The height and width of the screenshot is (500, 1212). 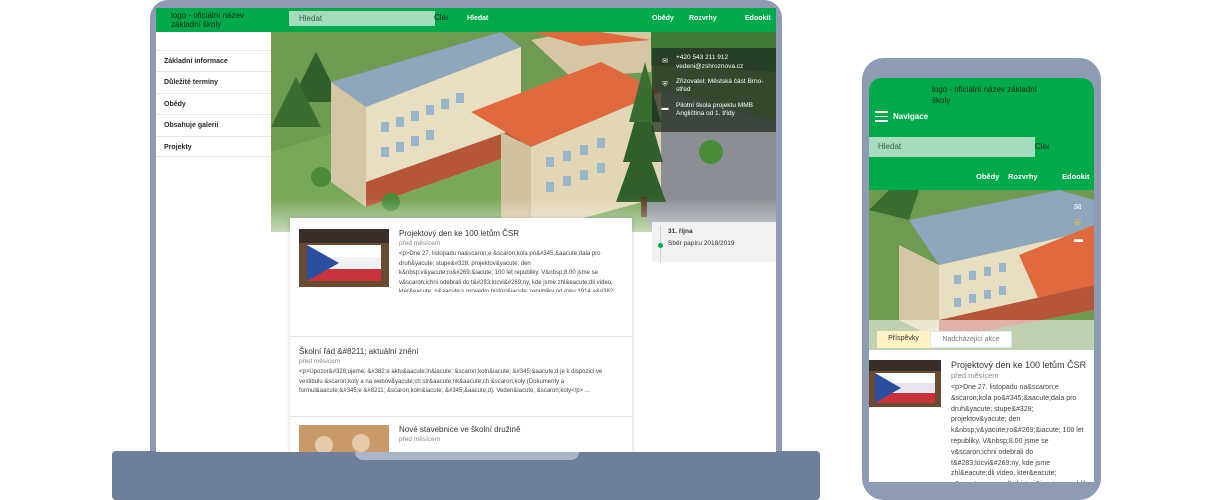 What do you see at coordinates (1018, 365) in the screenshot?
I see `mobile-post-title: Projektový den ke 100 letům ČSR` at bounding box center [1018, 365].